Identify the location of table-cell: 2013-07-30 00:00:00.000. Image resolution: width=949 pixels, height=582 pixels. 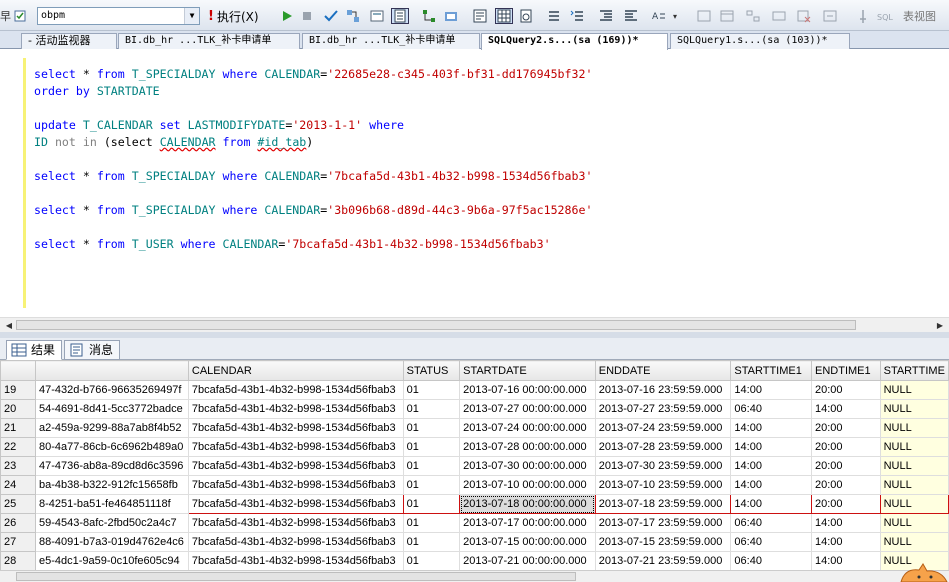
(527, 466).